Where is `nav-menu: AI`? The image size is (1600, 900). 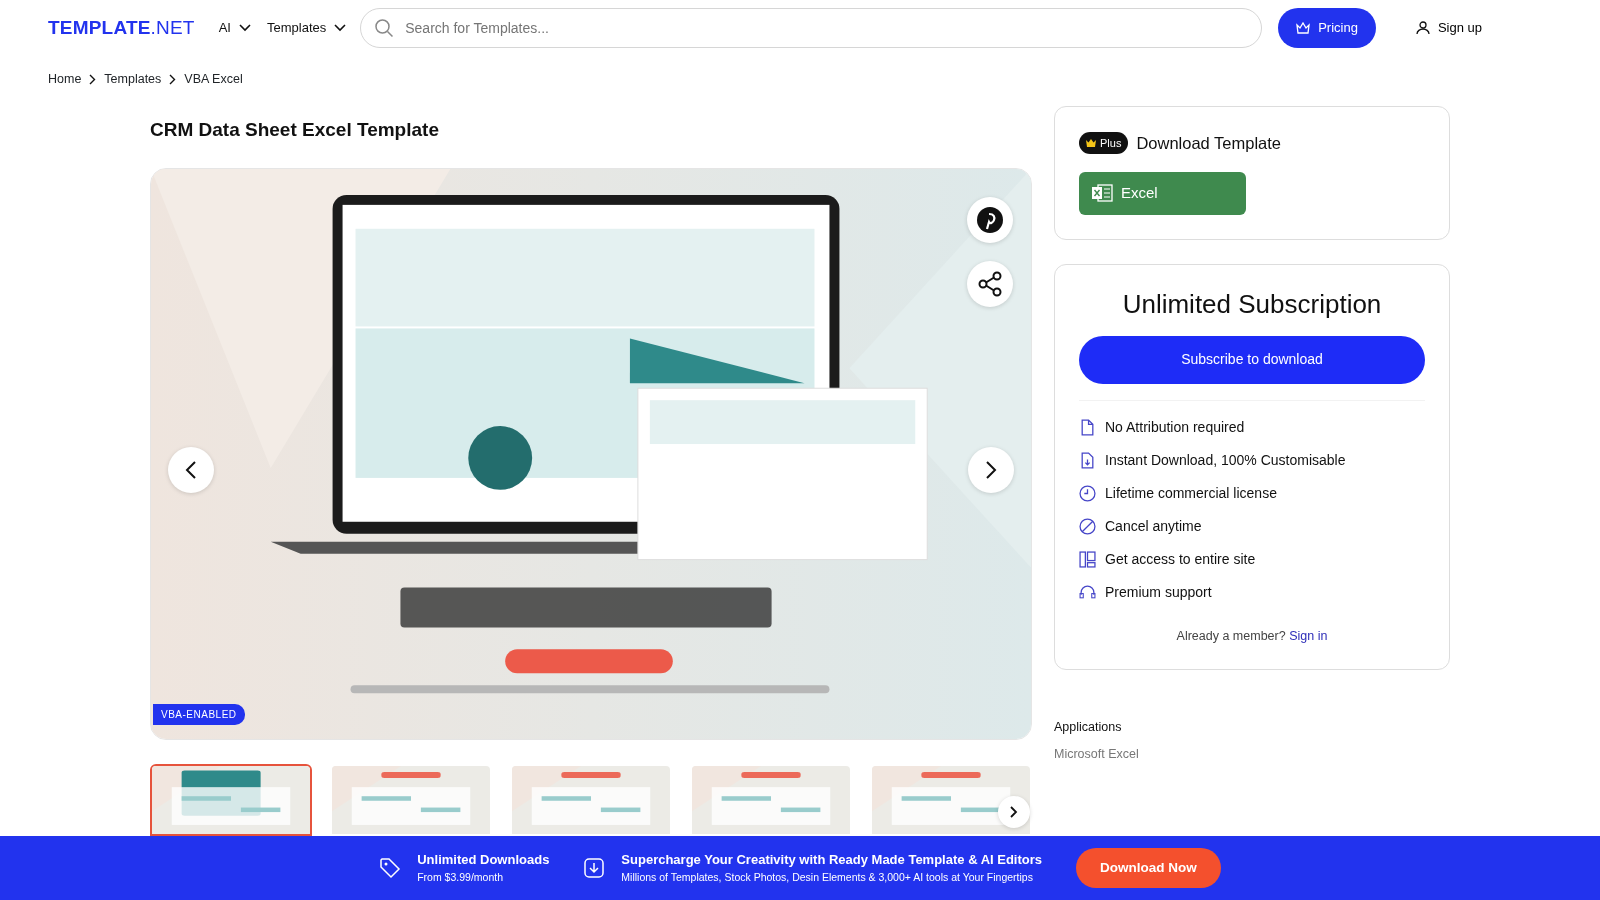 nav-menu: AI is located at coordinates (234, 28).